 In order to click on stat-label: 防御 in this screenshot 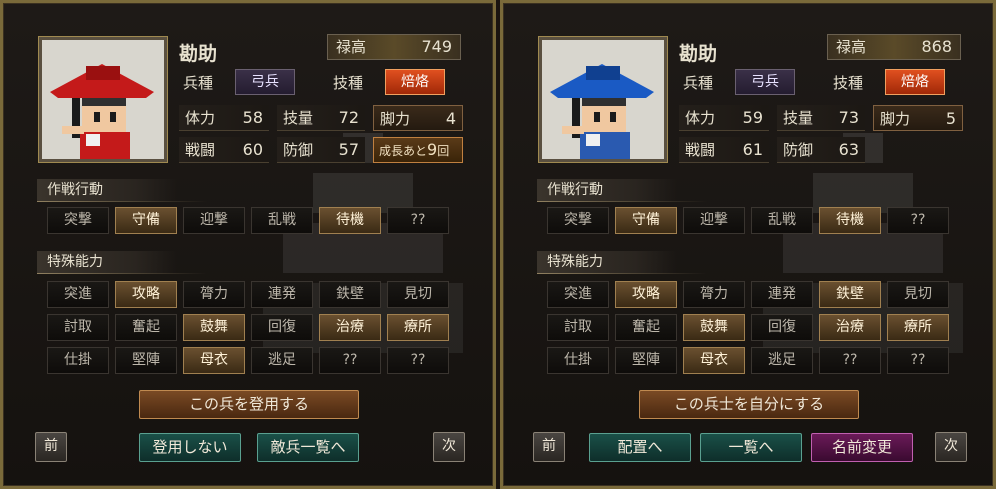, I will do `click(798, 150)`.